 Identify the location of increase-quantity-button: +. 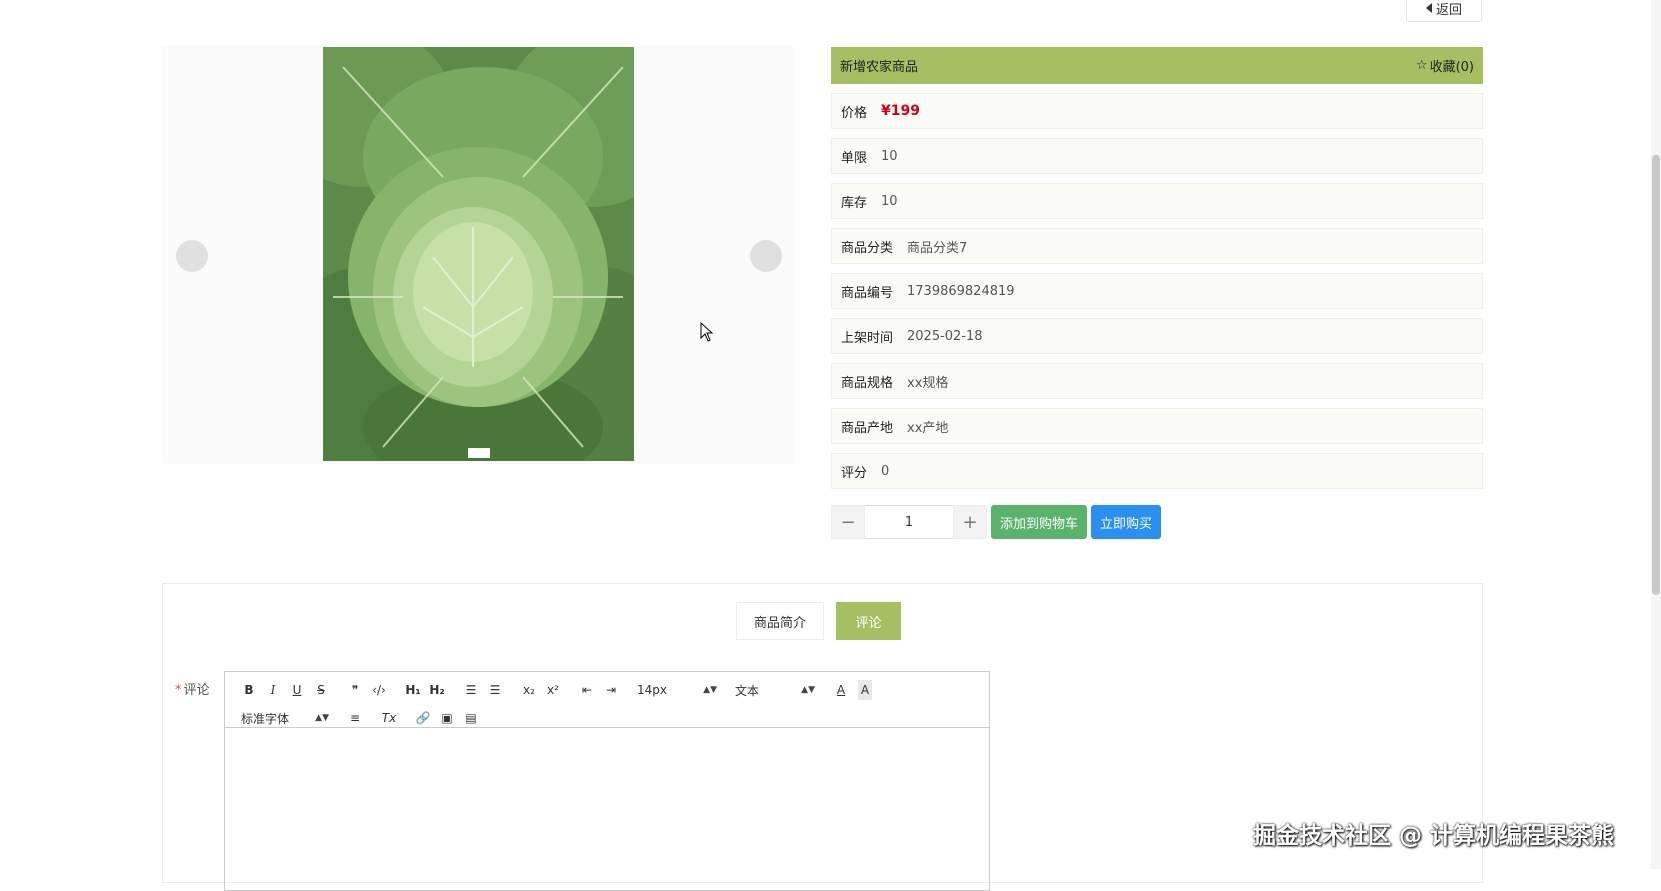
(970, 522).